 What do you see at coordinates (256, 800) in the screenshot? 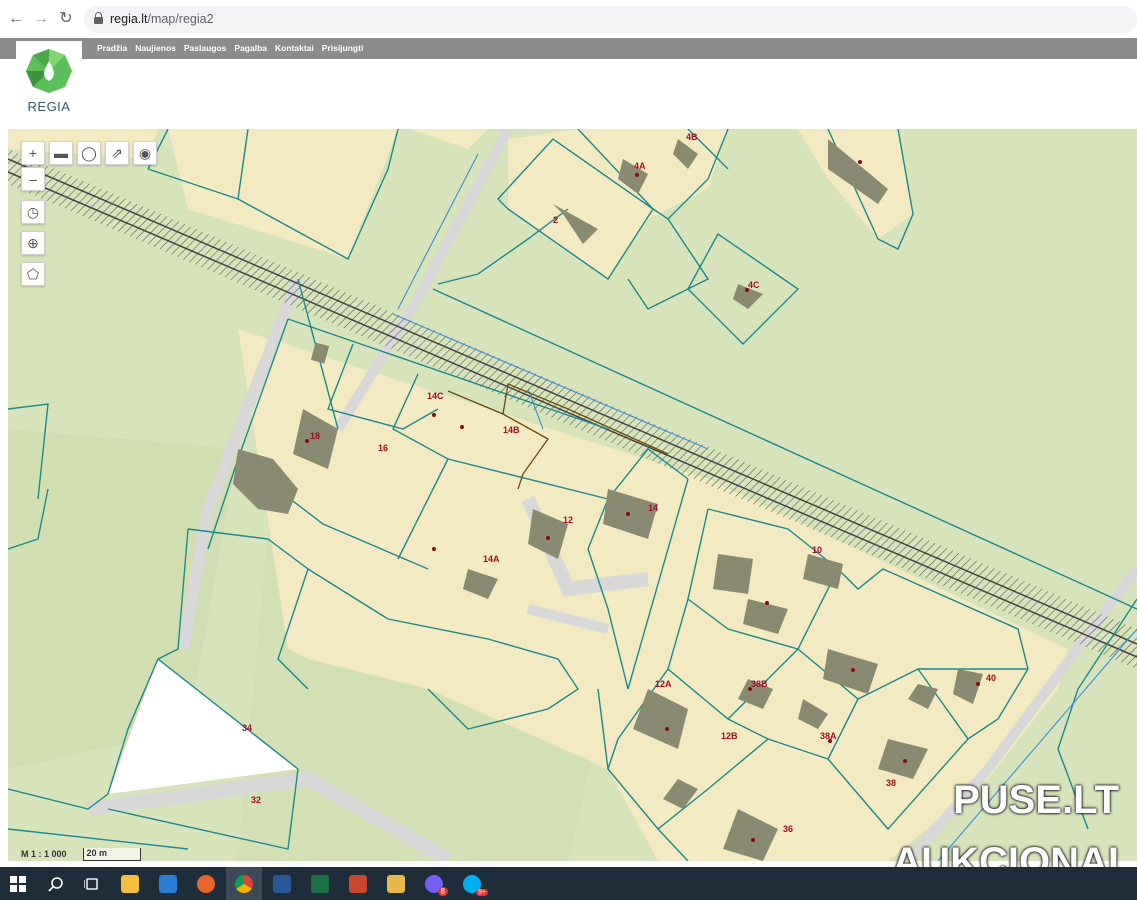
I see `parcel-label: 32` at bounding box center [256, 800].